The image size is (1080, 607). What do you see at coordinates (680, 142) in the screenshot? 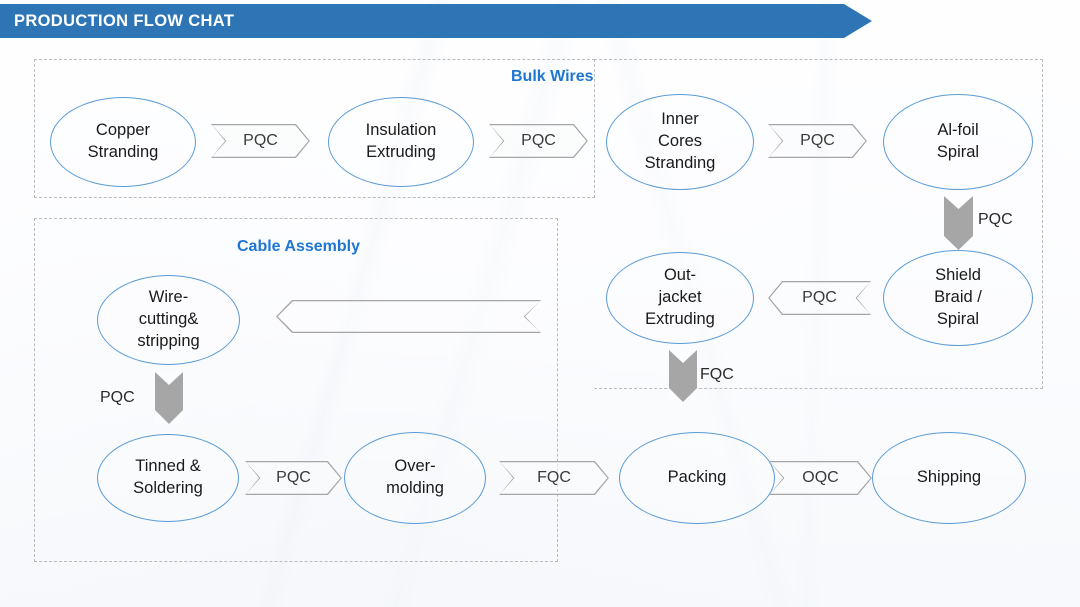
I see `node-inner-cores-stranding: Inner Cores Stranding` at bounding box center [680, 142].